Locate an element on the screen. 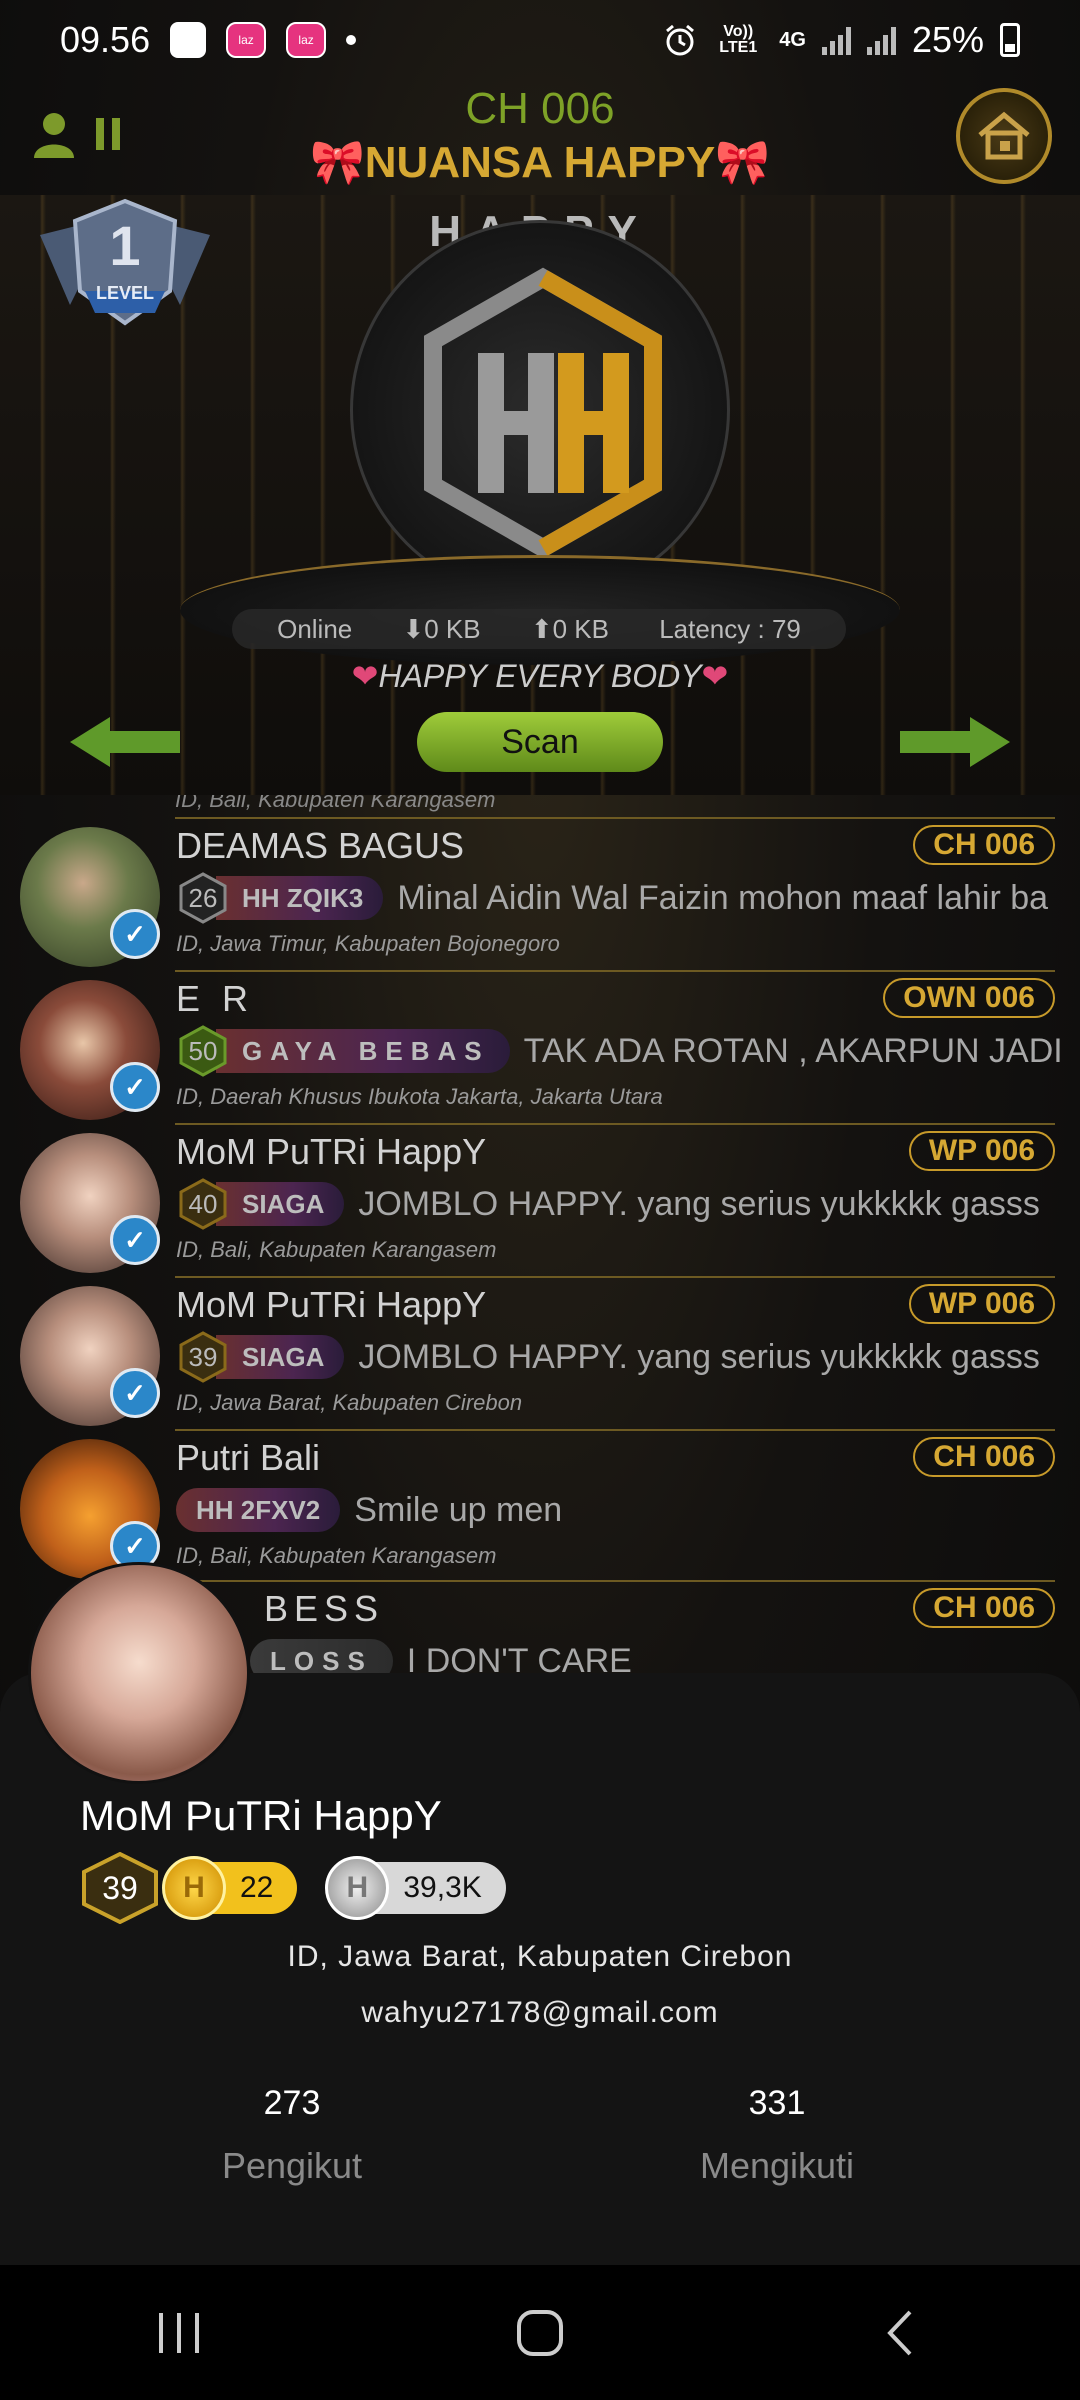  hh-logo-icon is located at coordinates (543, 413).